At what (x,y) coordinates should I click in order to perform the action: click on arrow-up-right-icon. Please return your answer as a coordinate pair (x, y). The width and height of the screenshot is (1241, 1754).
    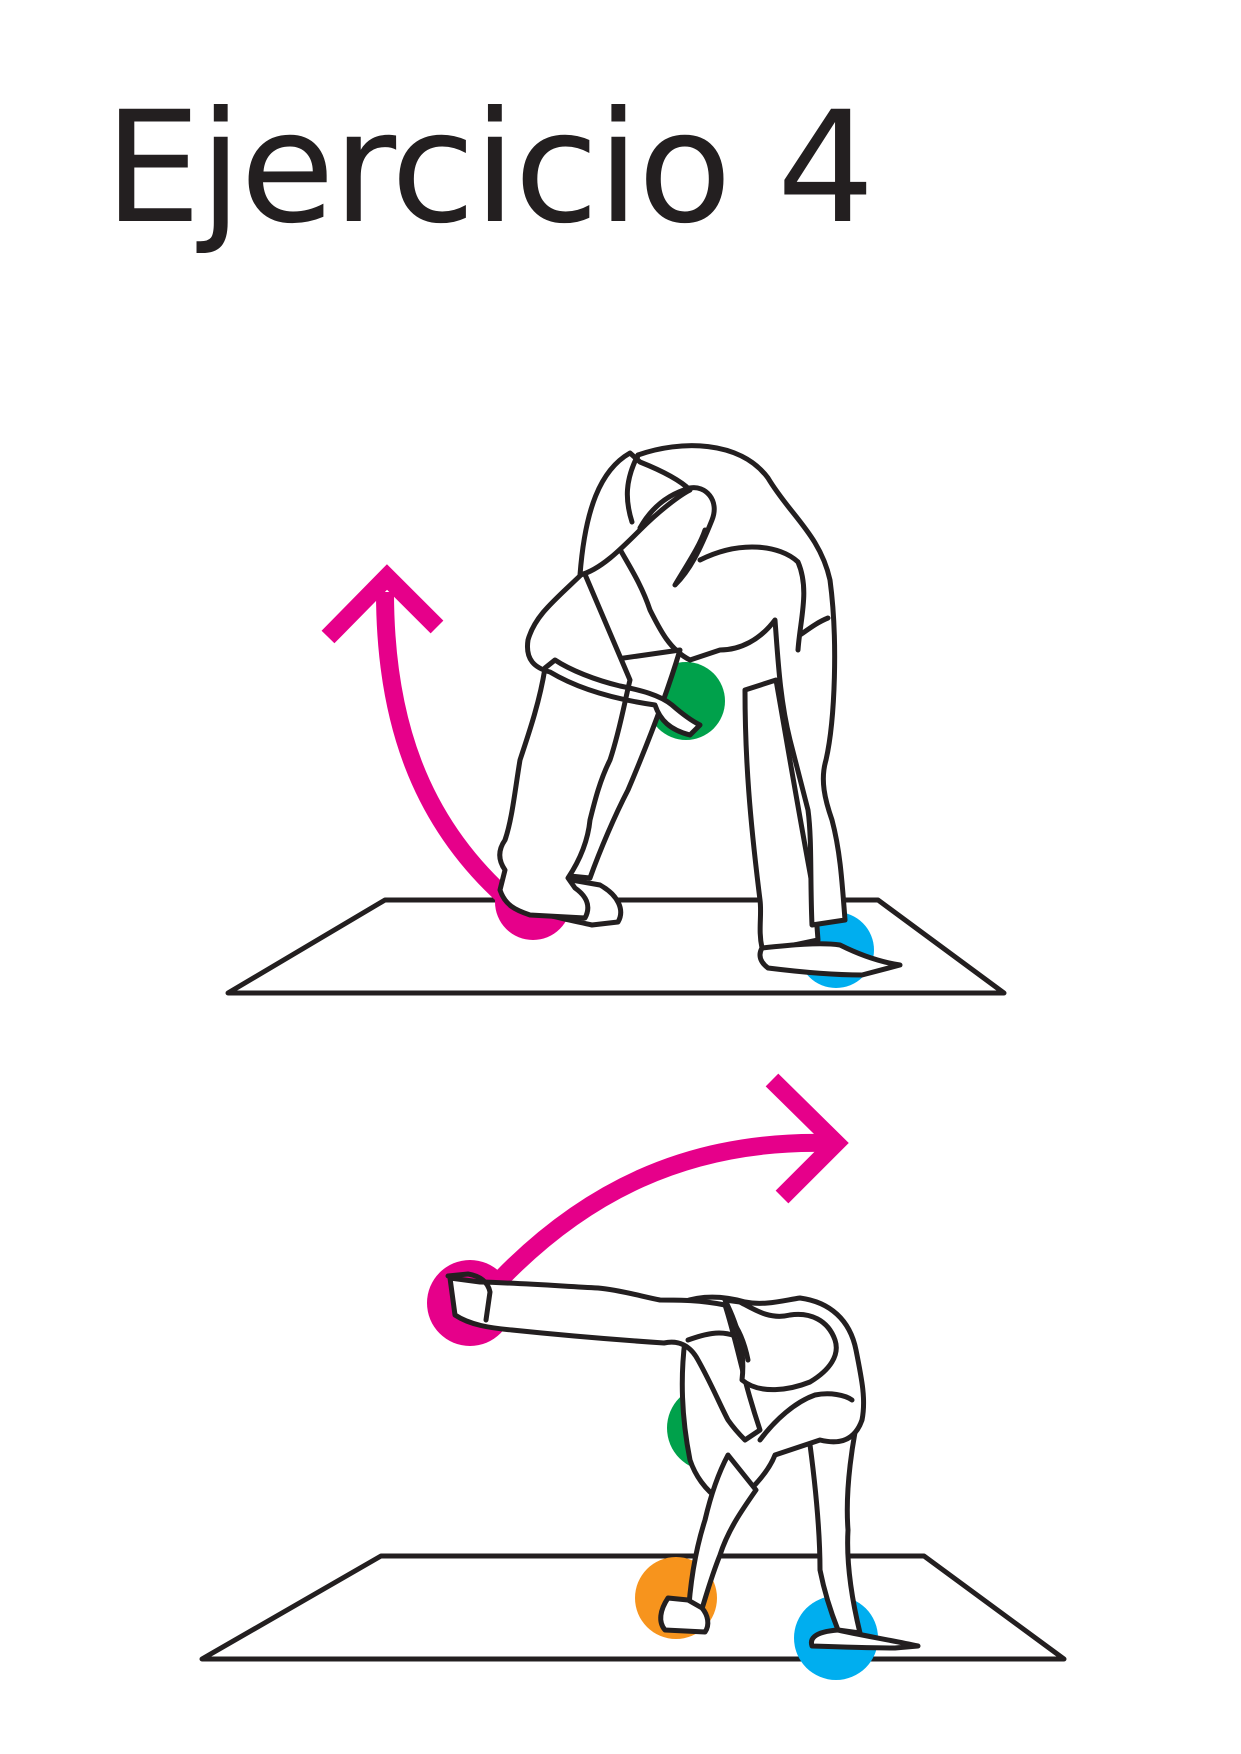
    Looking at the image, I should click on (652, 1218).